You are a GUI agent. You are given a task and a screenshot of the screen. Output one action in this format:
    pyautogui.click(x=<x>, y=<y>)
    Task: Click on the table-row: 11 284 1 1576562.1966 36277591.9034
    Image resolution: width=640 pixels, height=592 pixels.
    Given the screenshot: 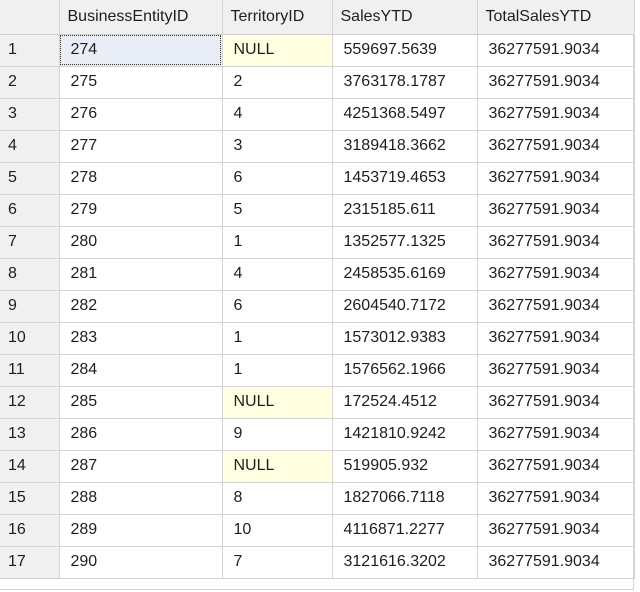 What is the action you would take?
    pyautogui.click(x=317, y=370)
    